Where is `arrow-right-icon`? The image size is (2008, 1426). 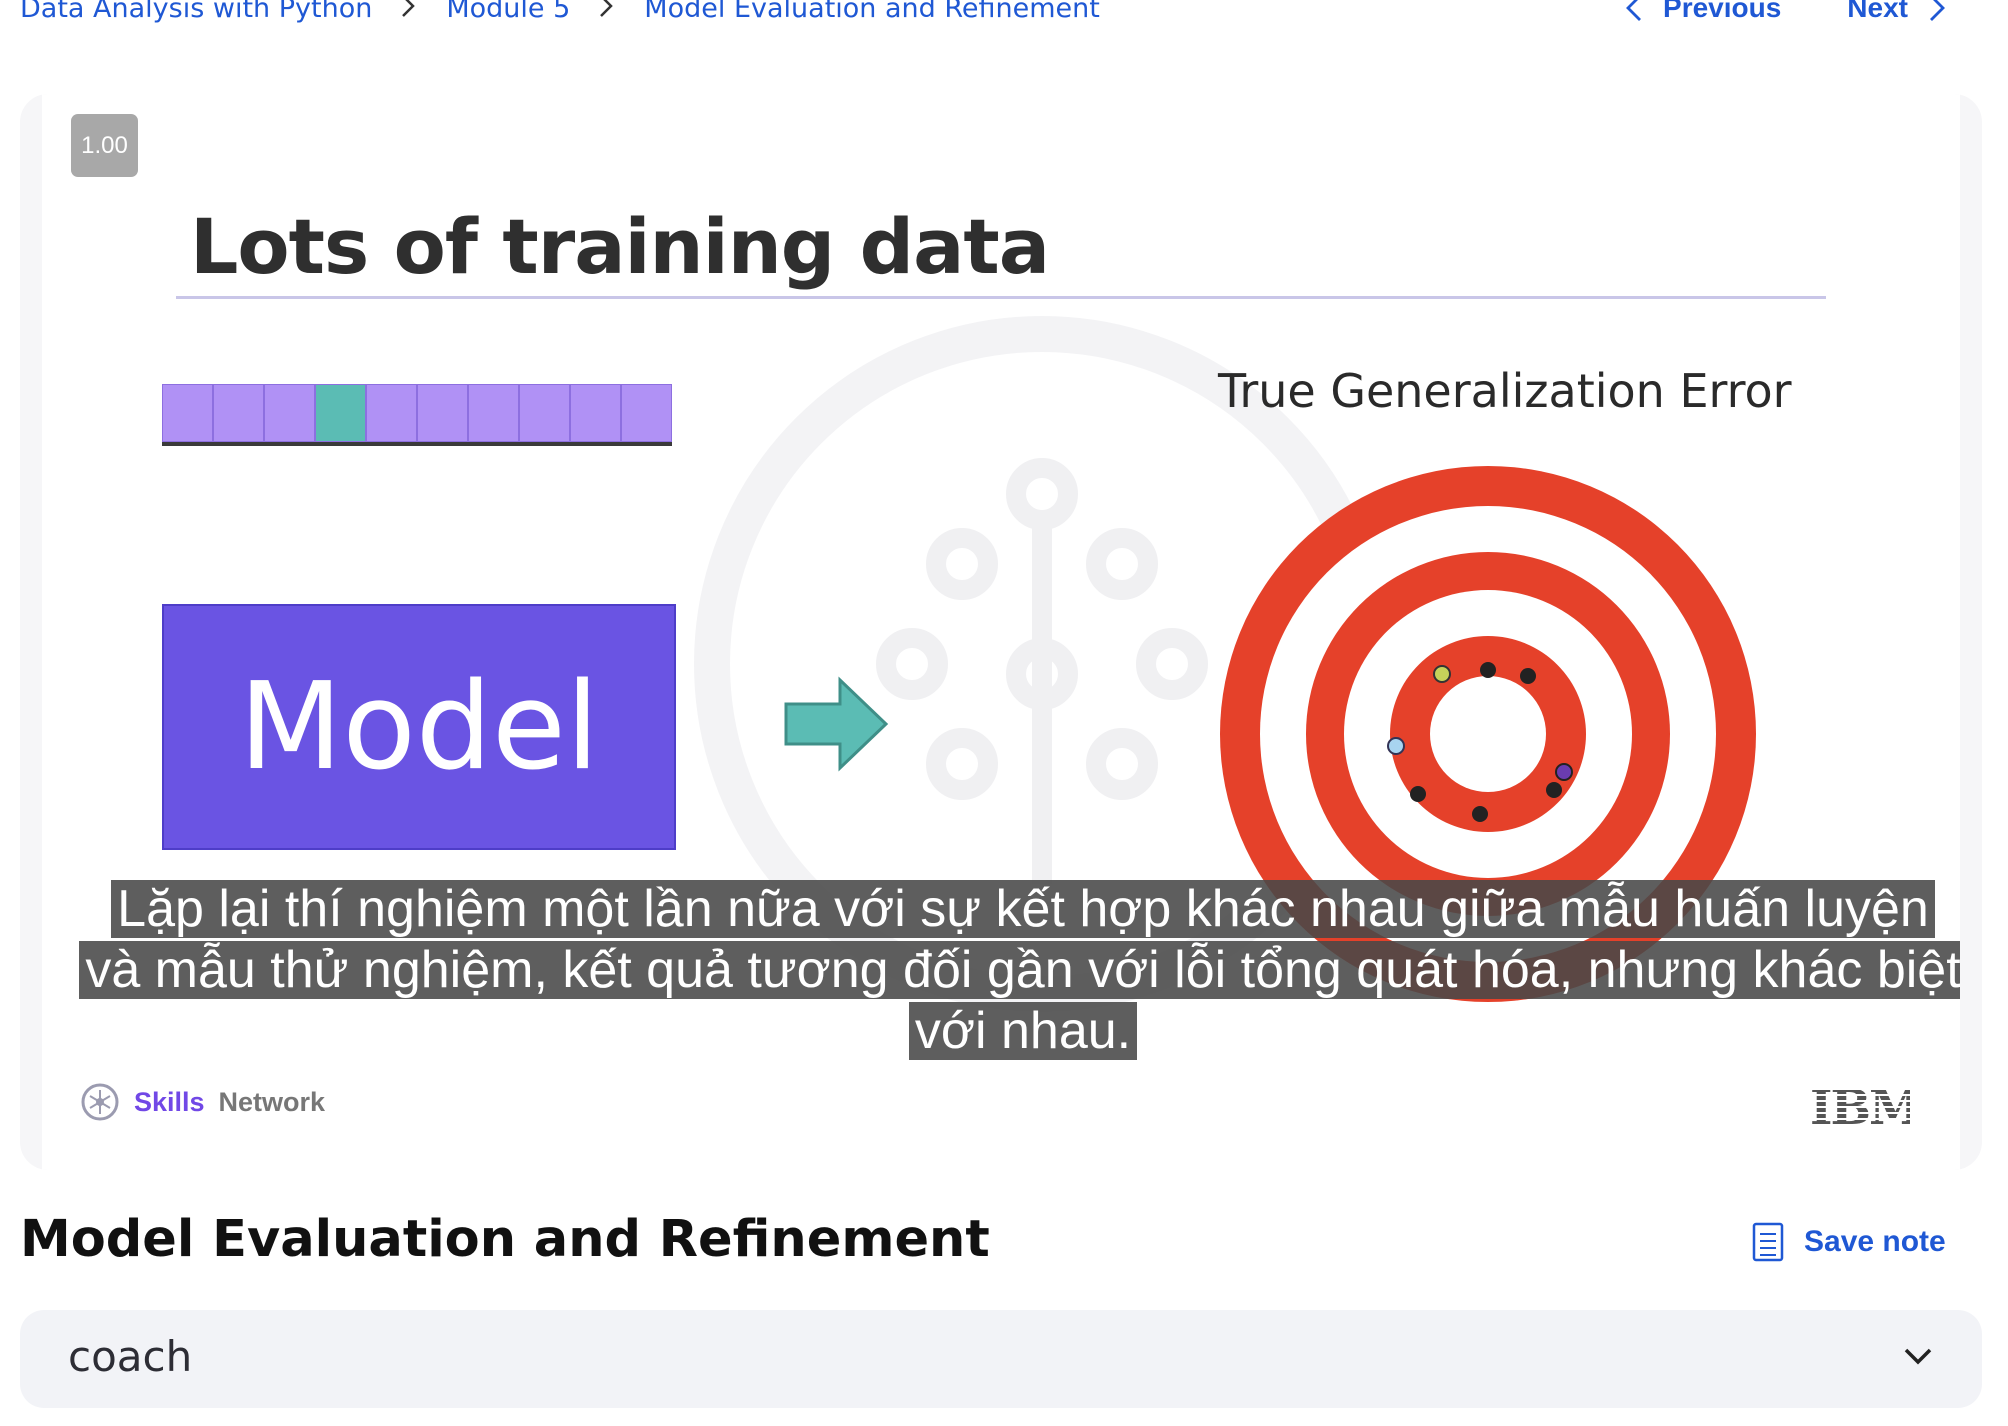 arrow-right-icon is located at coordinates (836, 724).